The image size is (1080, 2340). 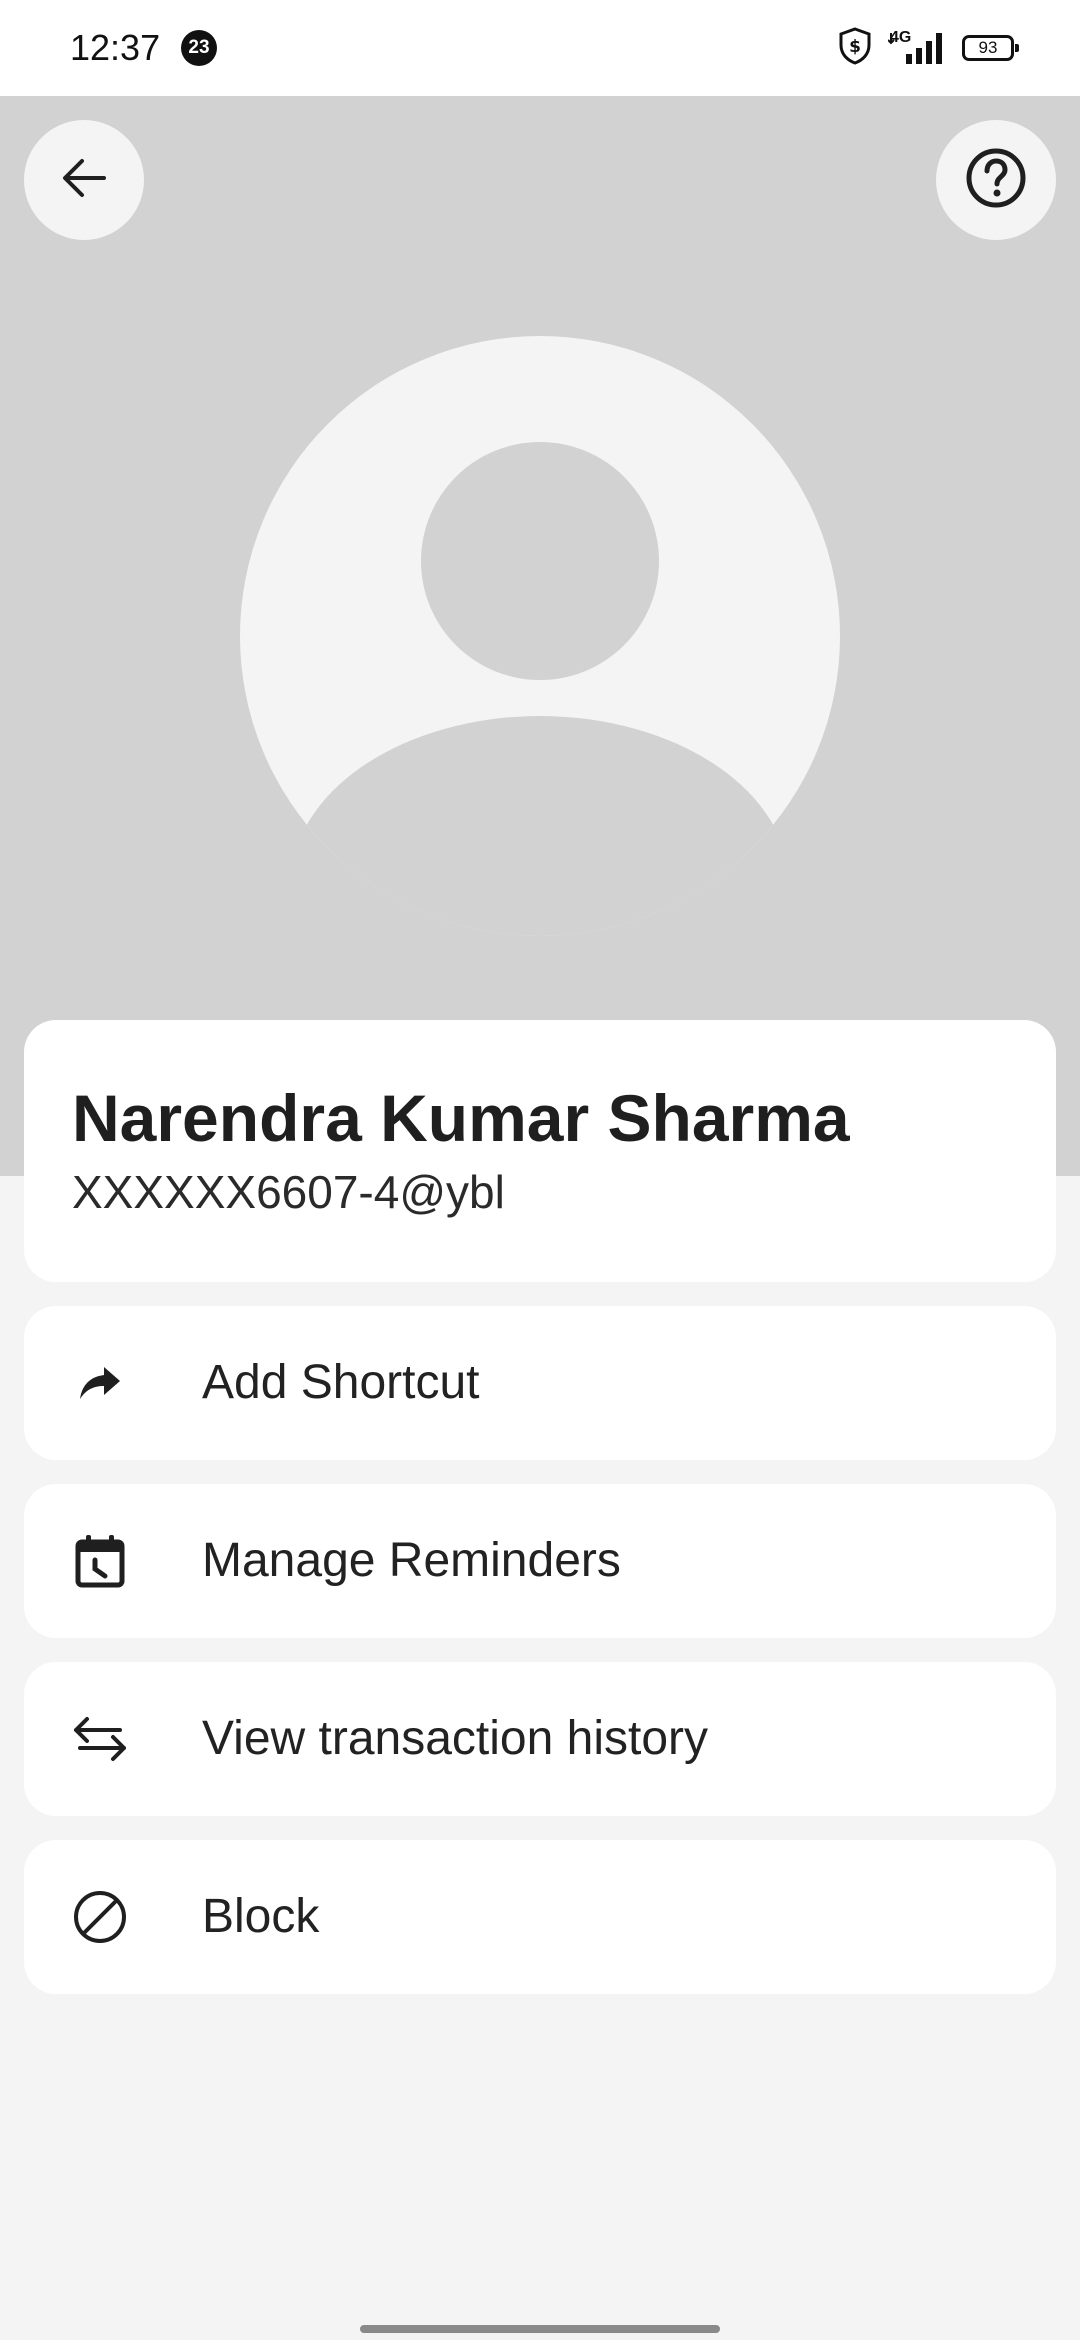 I want to click on question-circle-icon, so click(x=996, y=180).